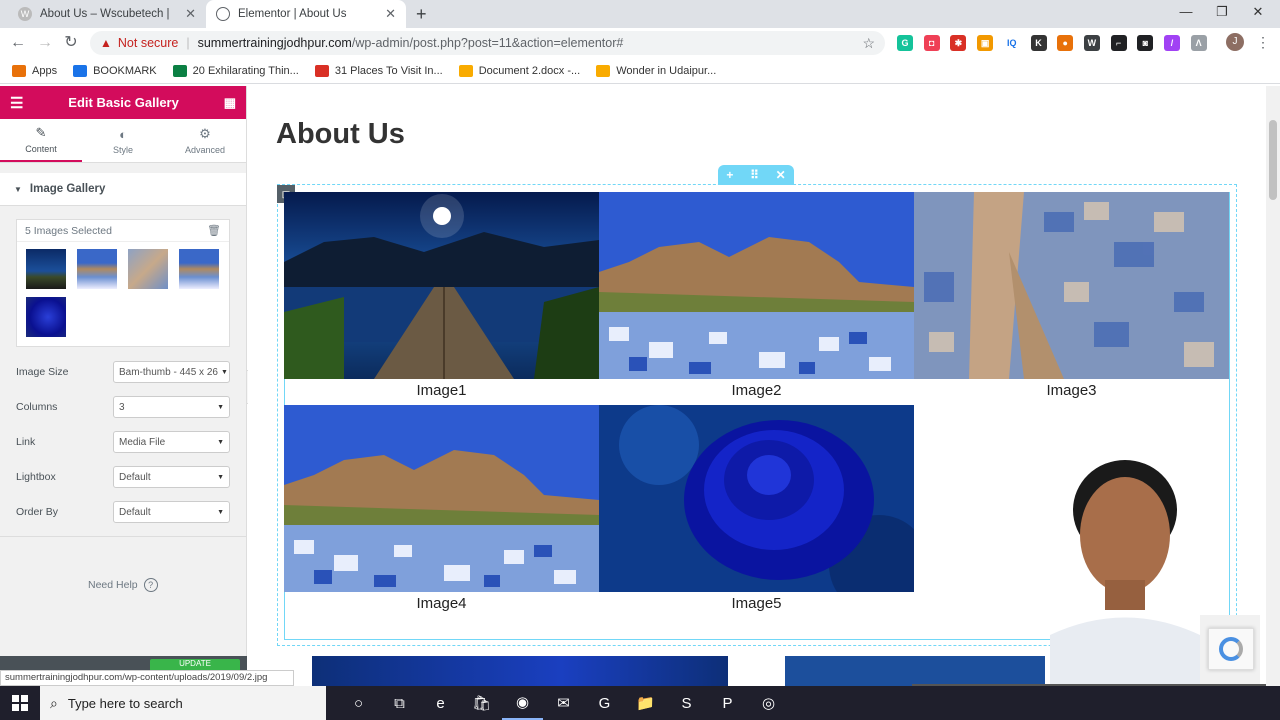 The image size is (1280, 720). Describe the element at coordinates (1258, 13) in the screenshot. I see `close-window-button: ✕` at that location.